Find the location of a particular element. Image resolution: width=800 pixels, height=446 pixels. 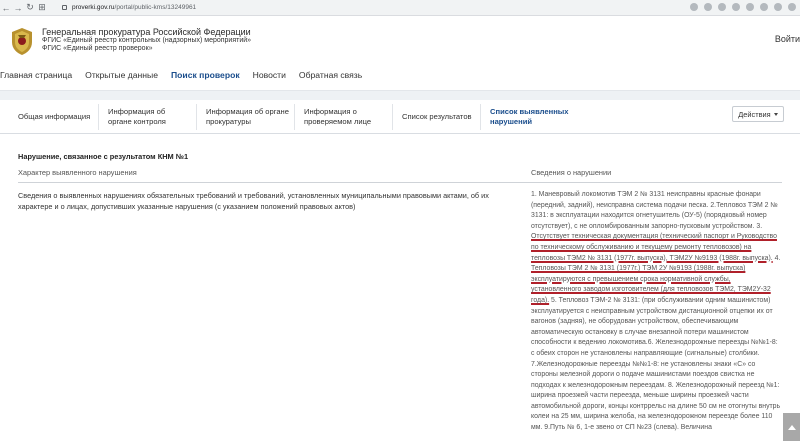

cart-icon is located at coordinates (778, 7).